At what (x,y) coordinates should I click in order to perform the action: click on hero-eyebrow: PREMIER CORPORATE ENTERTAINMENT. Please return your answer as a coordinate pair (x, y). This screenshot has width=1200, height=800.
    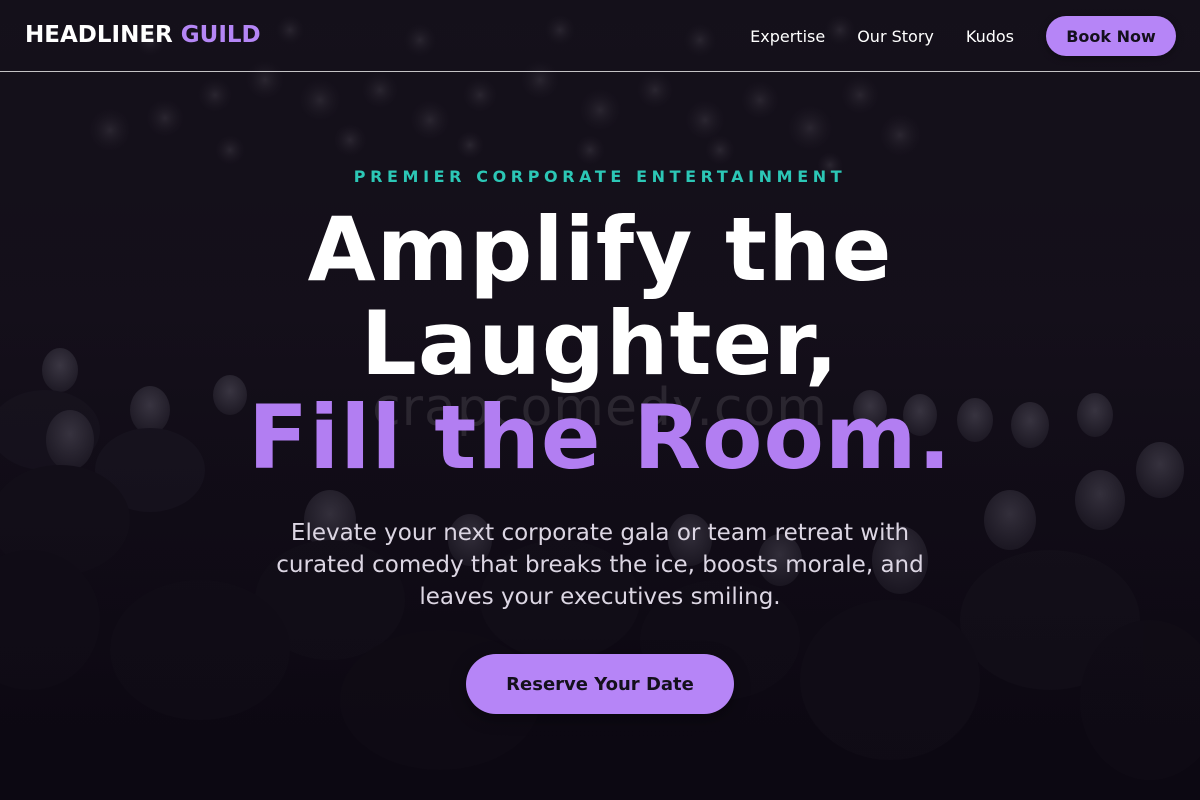
    Looking at the image, I should click on (600, 176).